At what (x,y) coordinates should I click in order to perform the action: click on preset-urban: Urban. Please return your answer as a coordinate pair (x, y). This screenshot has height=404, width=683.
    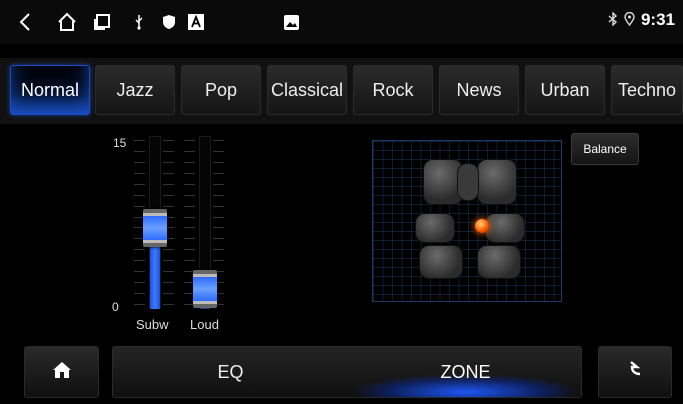
    Looking at the image, I should click on (565, 90).